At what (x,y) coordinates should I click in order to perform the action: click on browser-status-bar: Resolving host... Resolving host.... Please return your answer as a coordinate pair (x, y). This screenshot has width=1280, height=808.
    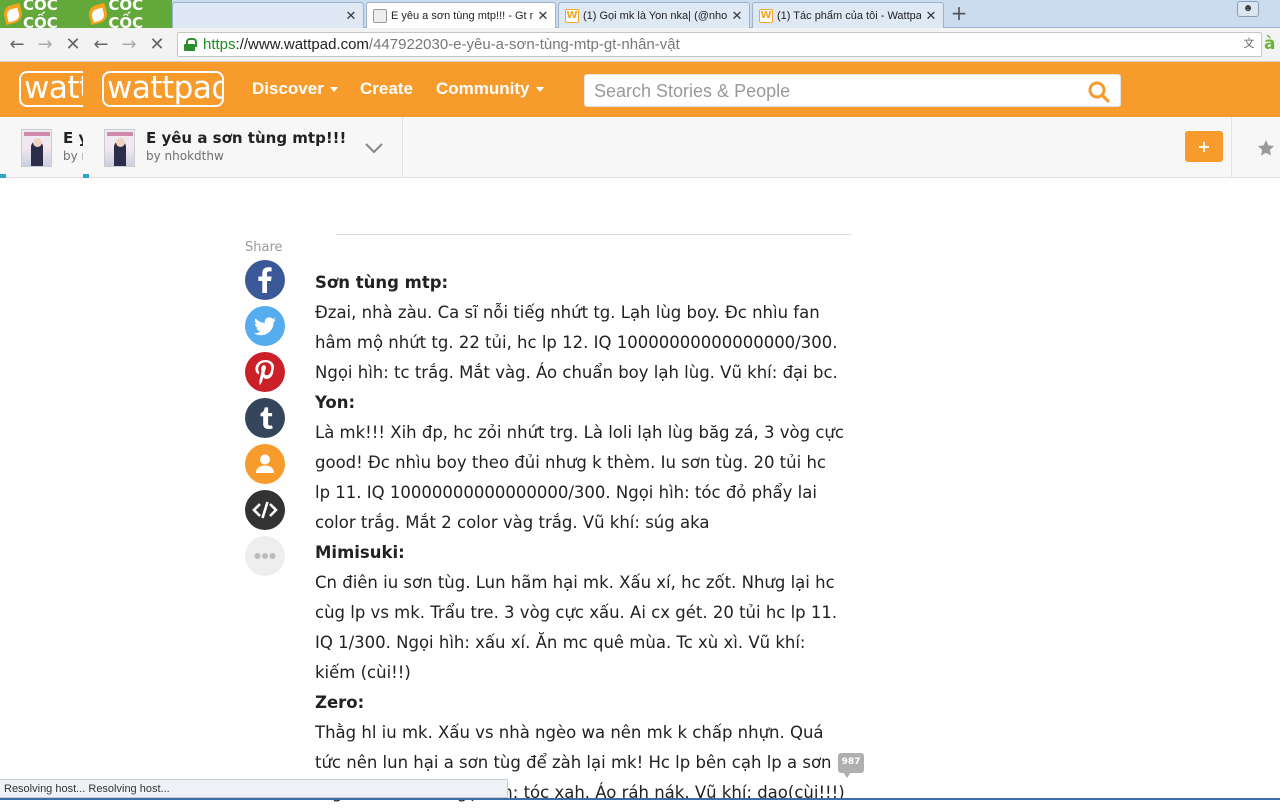
    Looking at the image, I should click on (254, 788).